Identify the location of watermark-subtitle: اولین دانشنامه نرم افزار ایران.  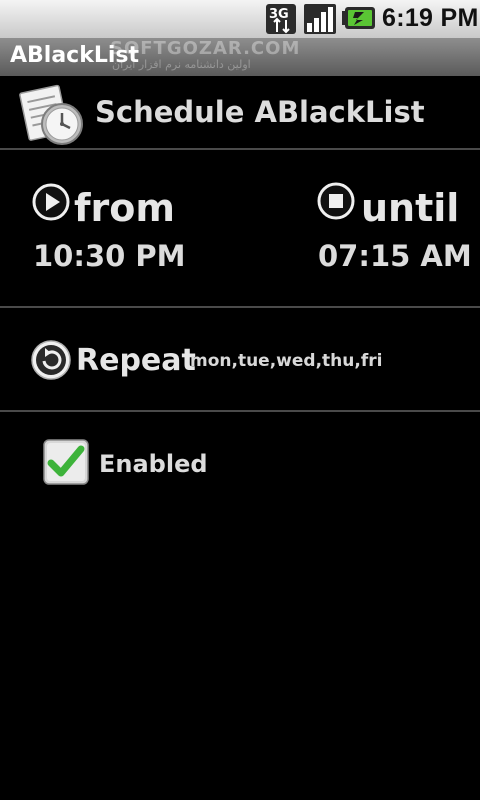
(181, 64).